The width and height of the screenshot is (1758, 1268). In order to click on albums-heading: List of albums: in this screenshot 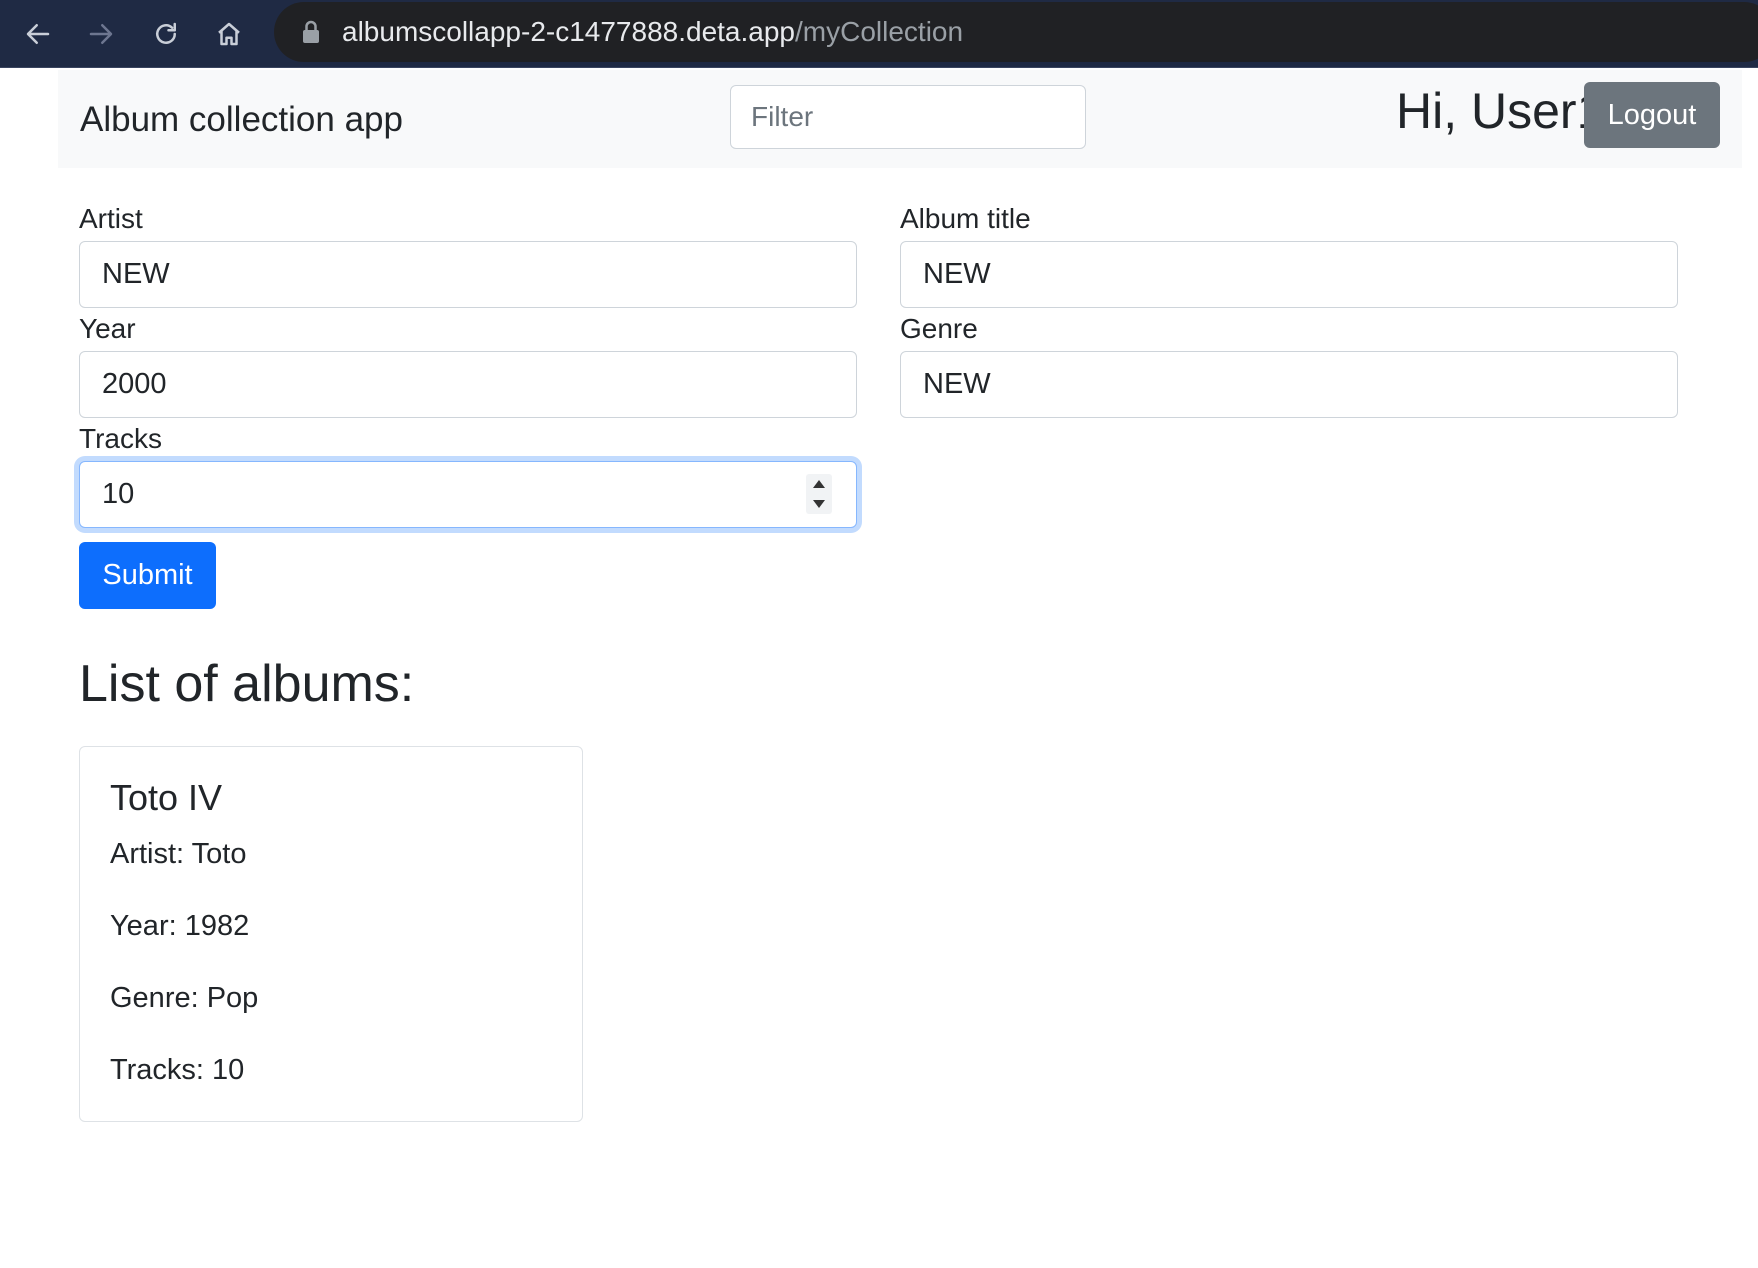, I will do `click(247, 684)`.